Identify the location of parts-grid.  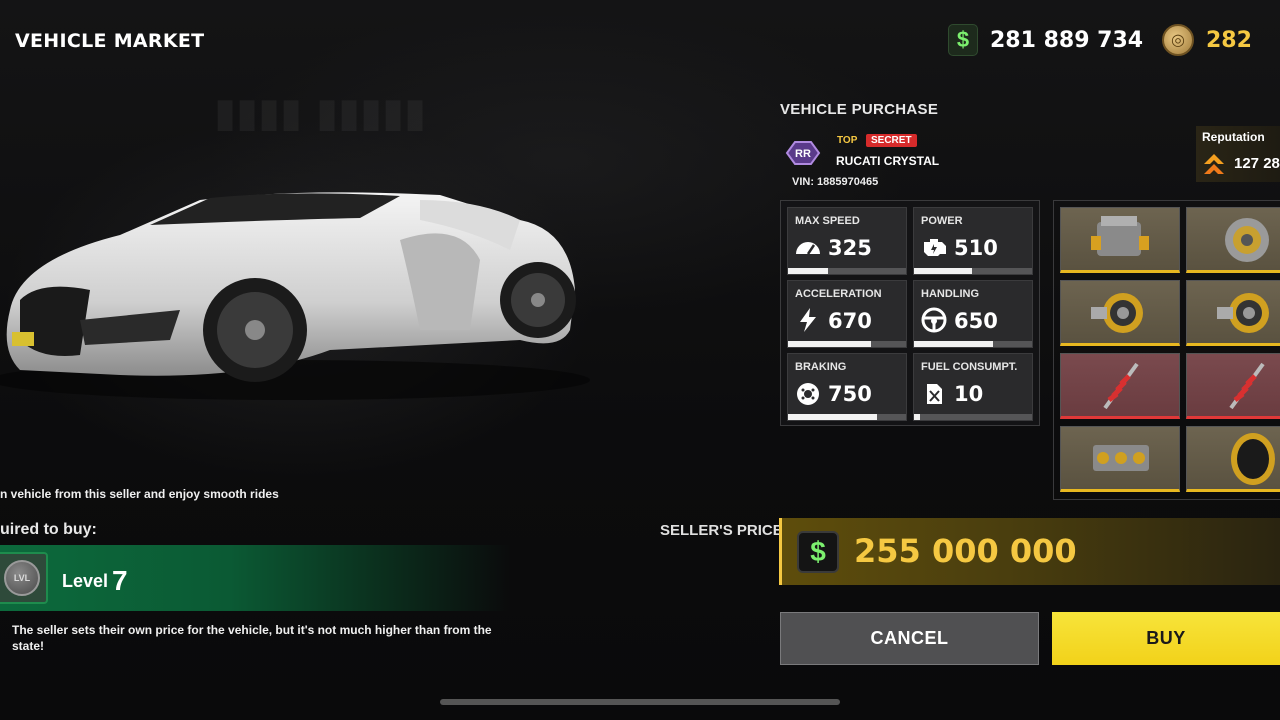
(1166, 350).